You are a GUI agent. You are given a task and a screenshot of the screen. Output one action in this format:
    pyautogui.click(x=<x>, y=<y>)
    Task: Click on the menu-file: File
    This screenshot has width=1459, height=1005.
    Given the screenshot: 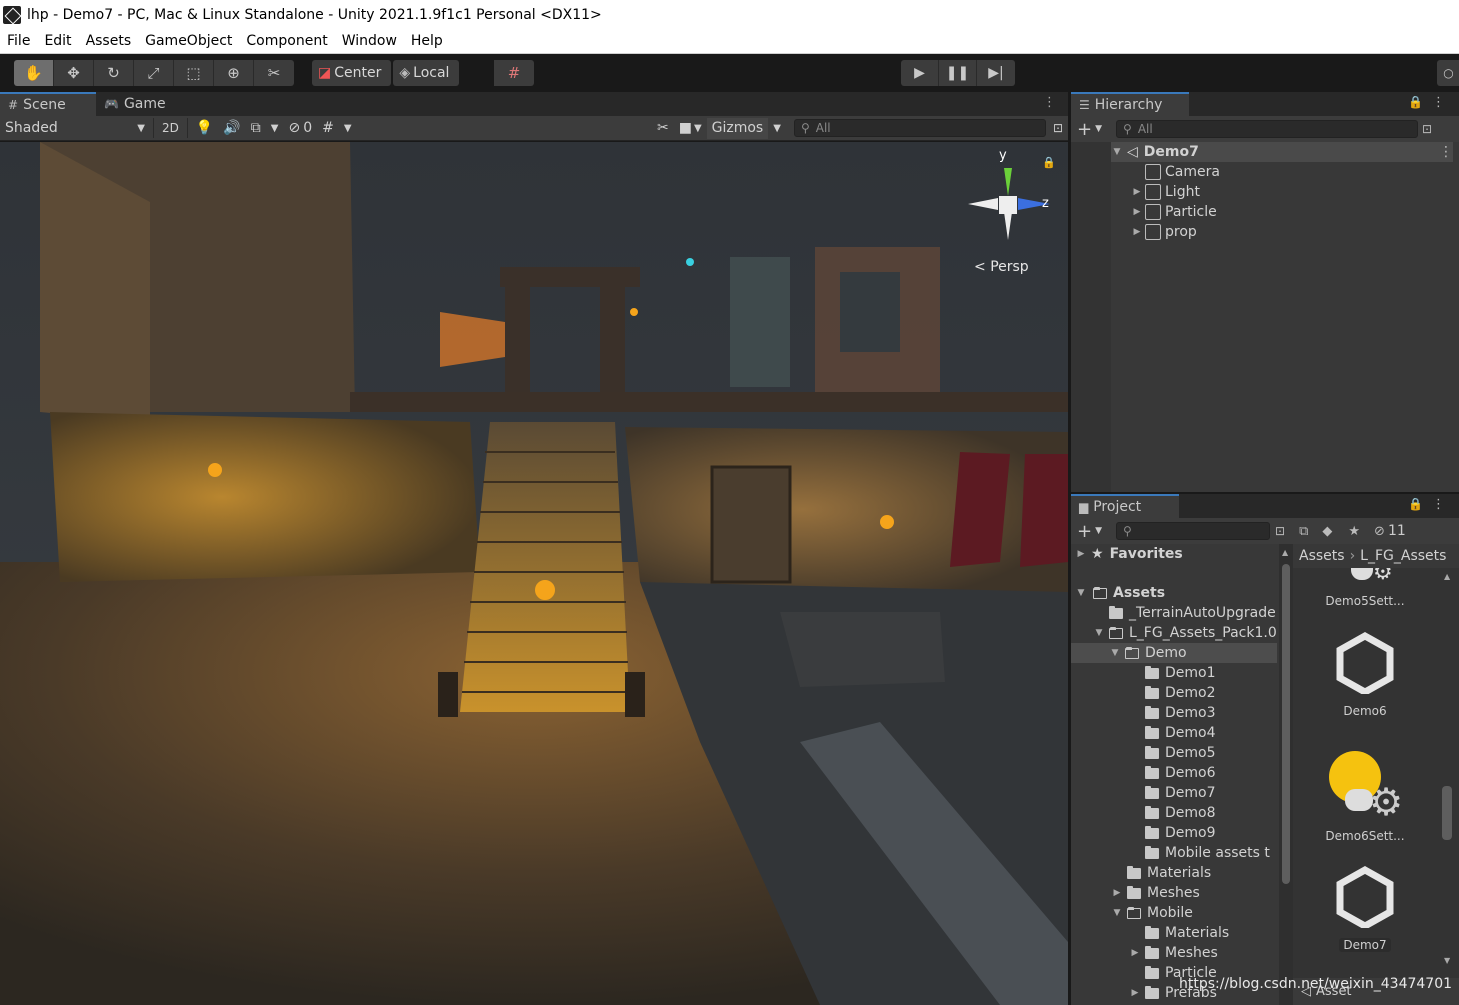 What is the action you would take?
    pyautogui.click(x=18, y=41)
    